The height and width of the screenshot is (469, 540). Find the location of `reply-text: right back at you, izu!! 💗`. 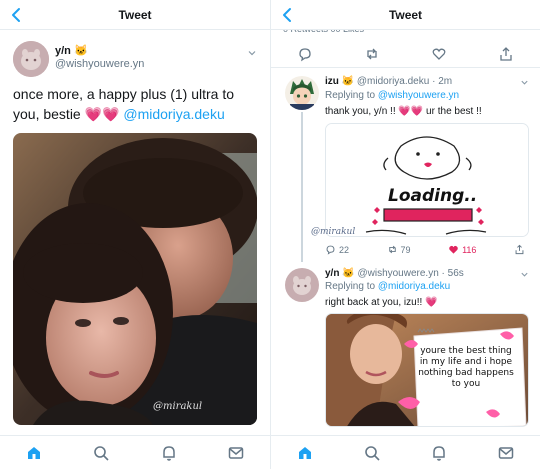

reply-text: right back at you, izu!! 💗 is located at coordinates (381, 302).